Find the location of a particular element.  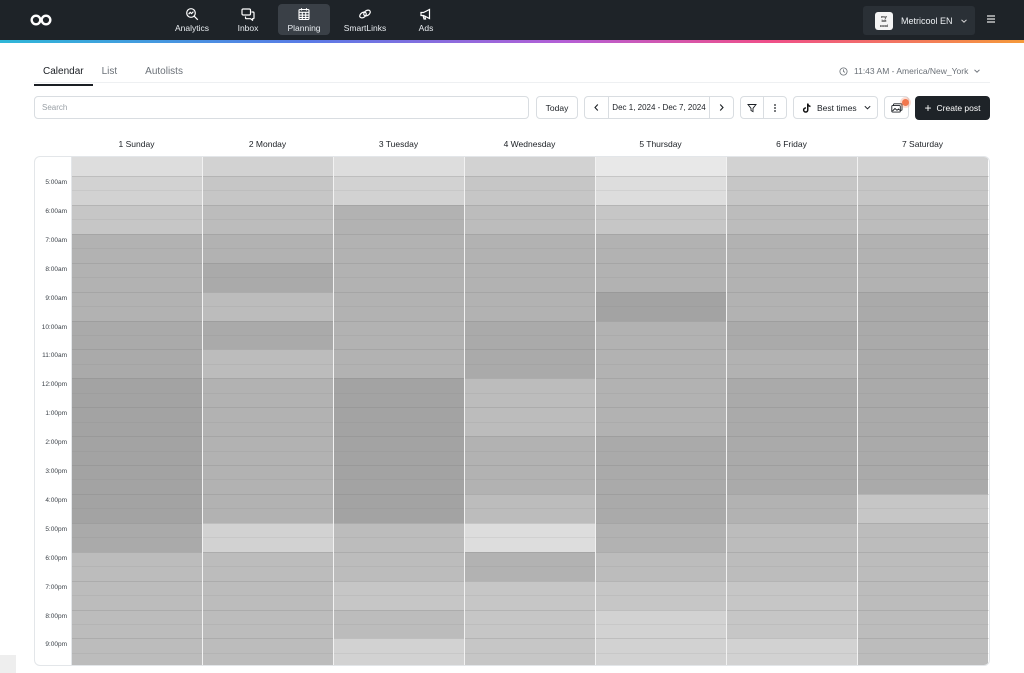

image-gallery-icon is located at coordinates (896, 107).